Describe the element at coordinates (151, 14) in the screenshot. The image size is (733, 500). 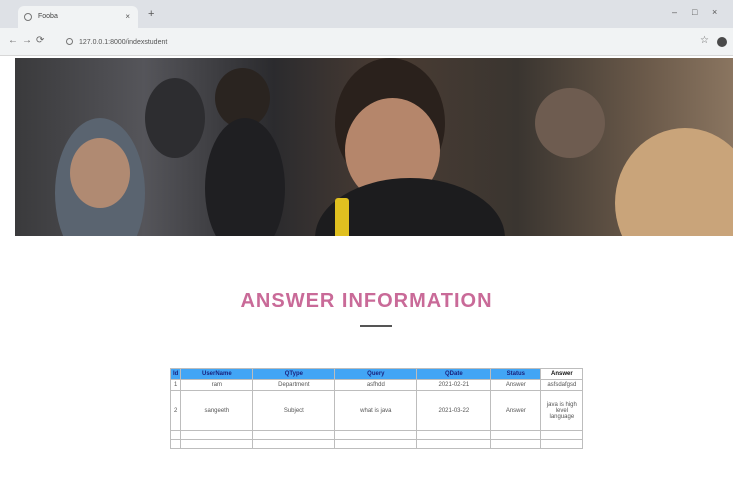
I see `new-tab-button: +` at that location.